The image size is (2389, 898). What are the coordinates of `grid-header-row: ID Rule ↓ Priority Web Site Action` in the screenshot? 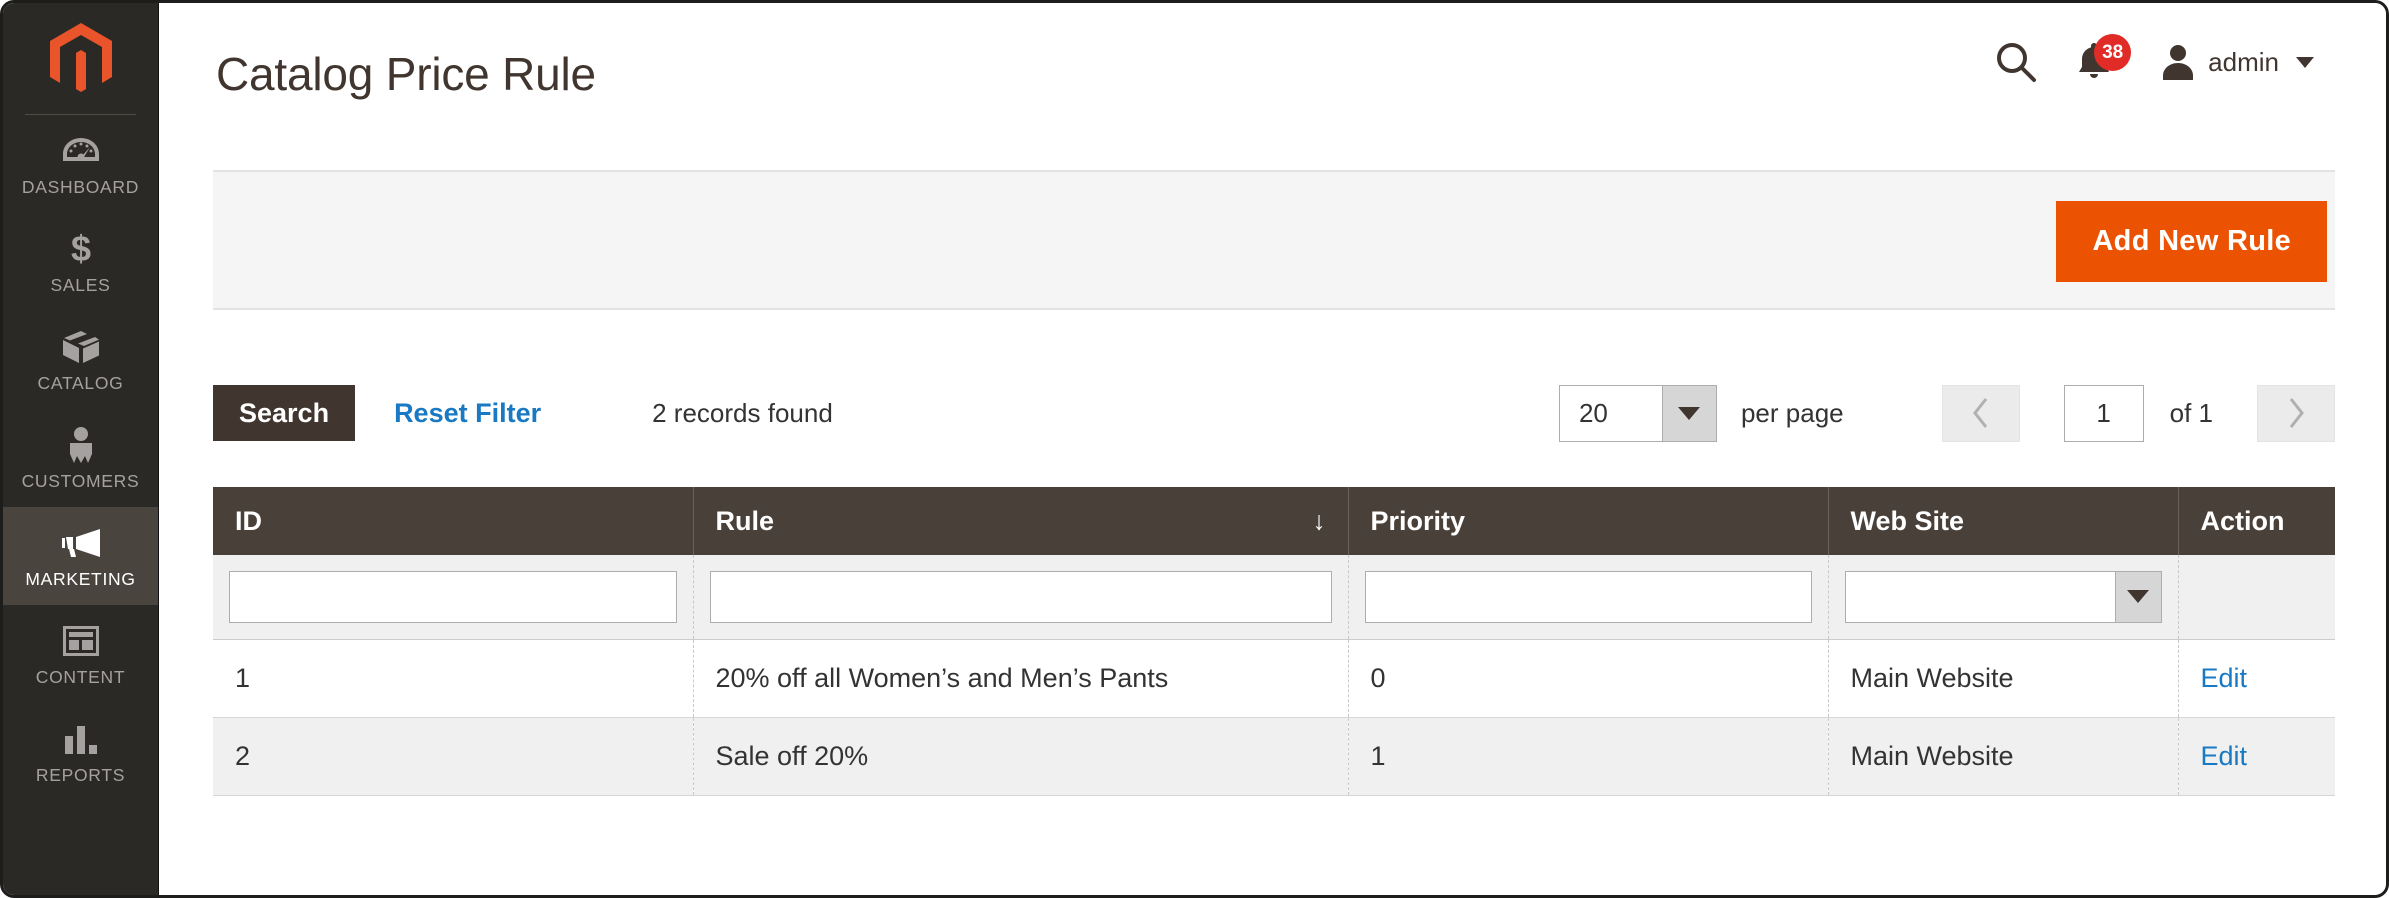 It's located at (1274, 521).